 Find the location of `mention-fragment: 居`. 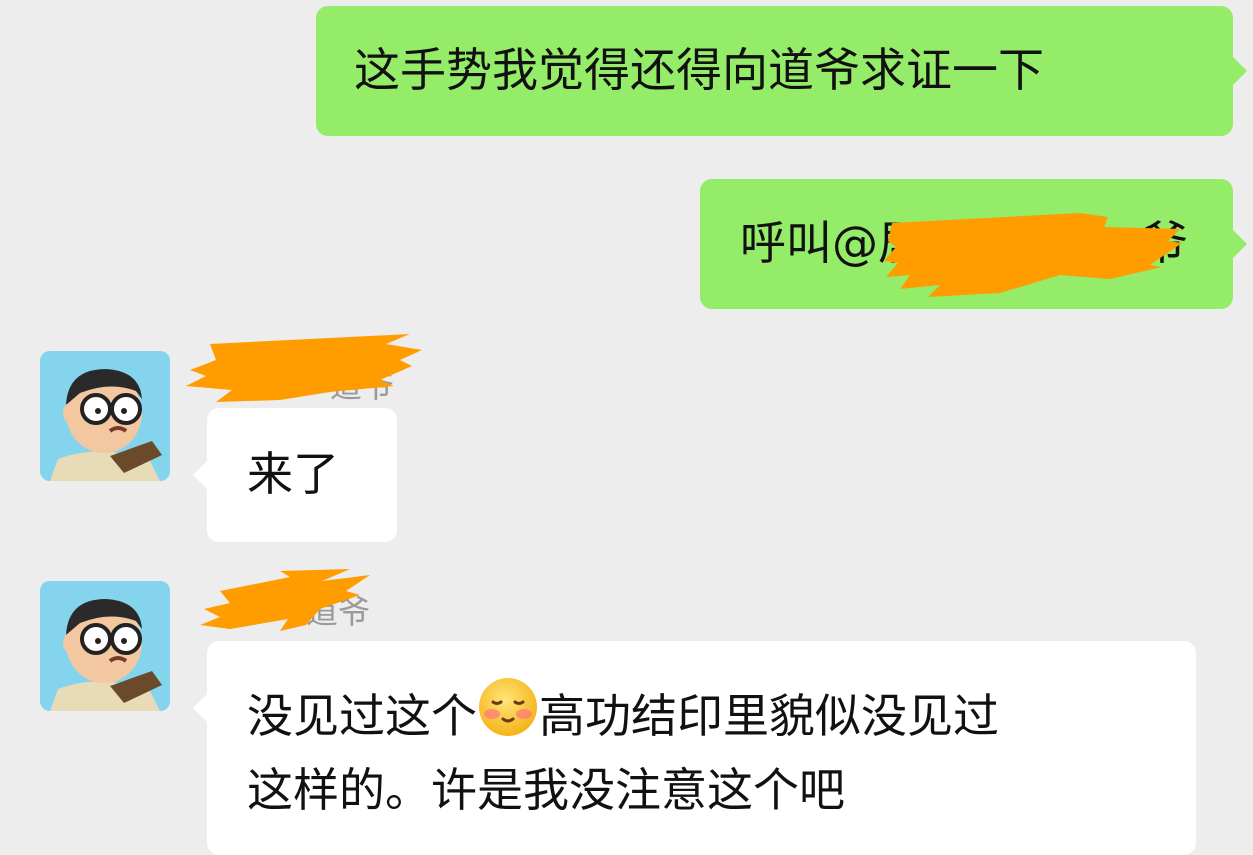

mention-fragment: 居 is located at coordinates (901, 243).